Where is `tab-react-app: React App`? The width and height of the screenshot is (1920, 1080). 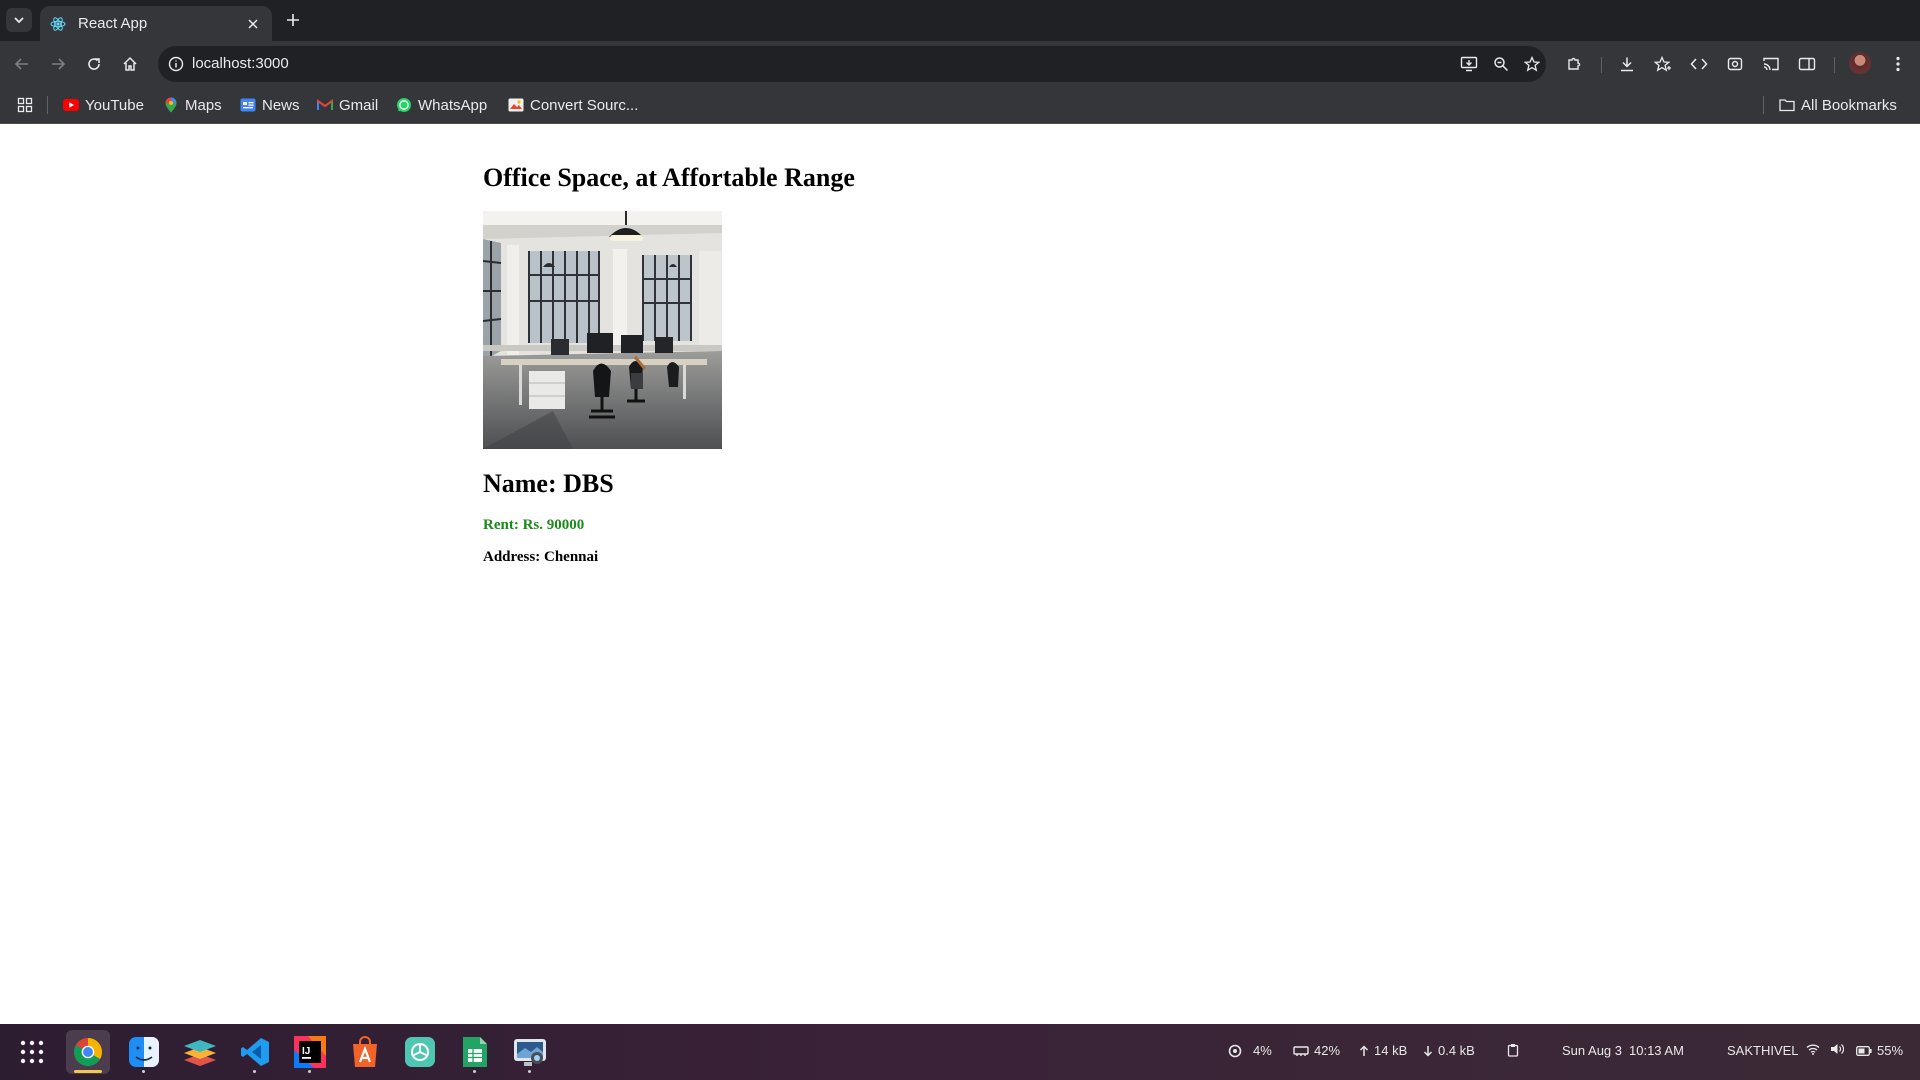
tab-react-app: React App is located at coordinates (156, 23).